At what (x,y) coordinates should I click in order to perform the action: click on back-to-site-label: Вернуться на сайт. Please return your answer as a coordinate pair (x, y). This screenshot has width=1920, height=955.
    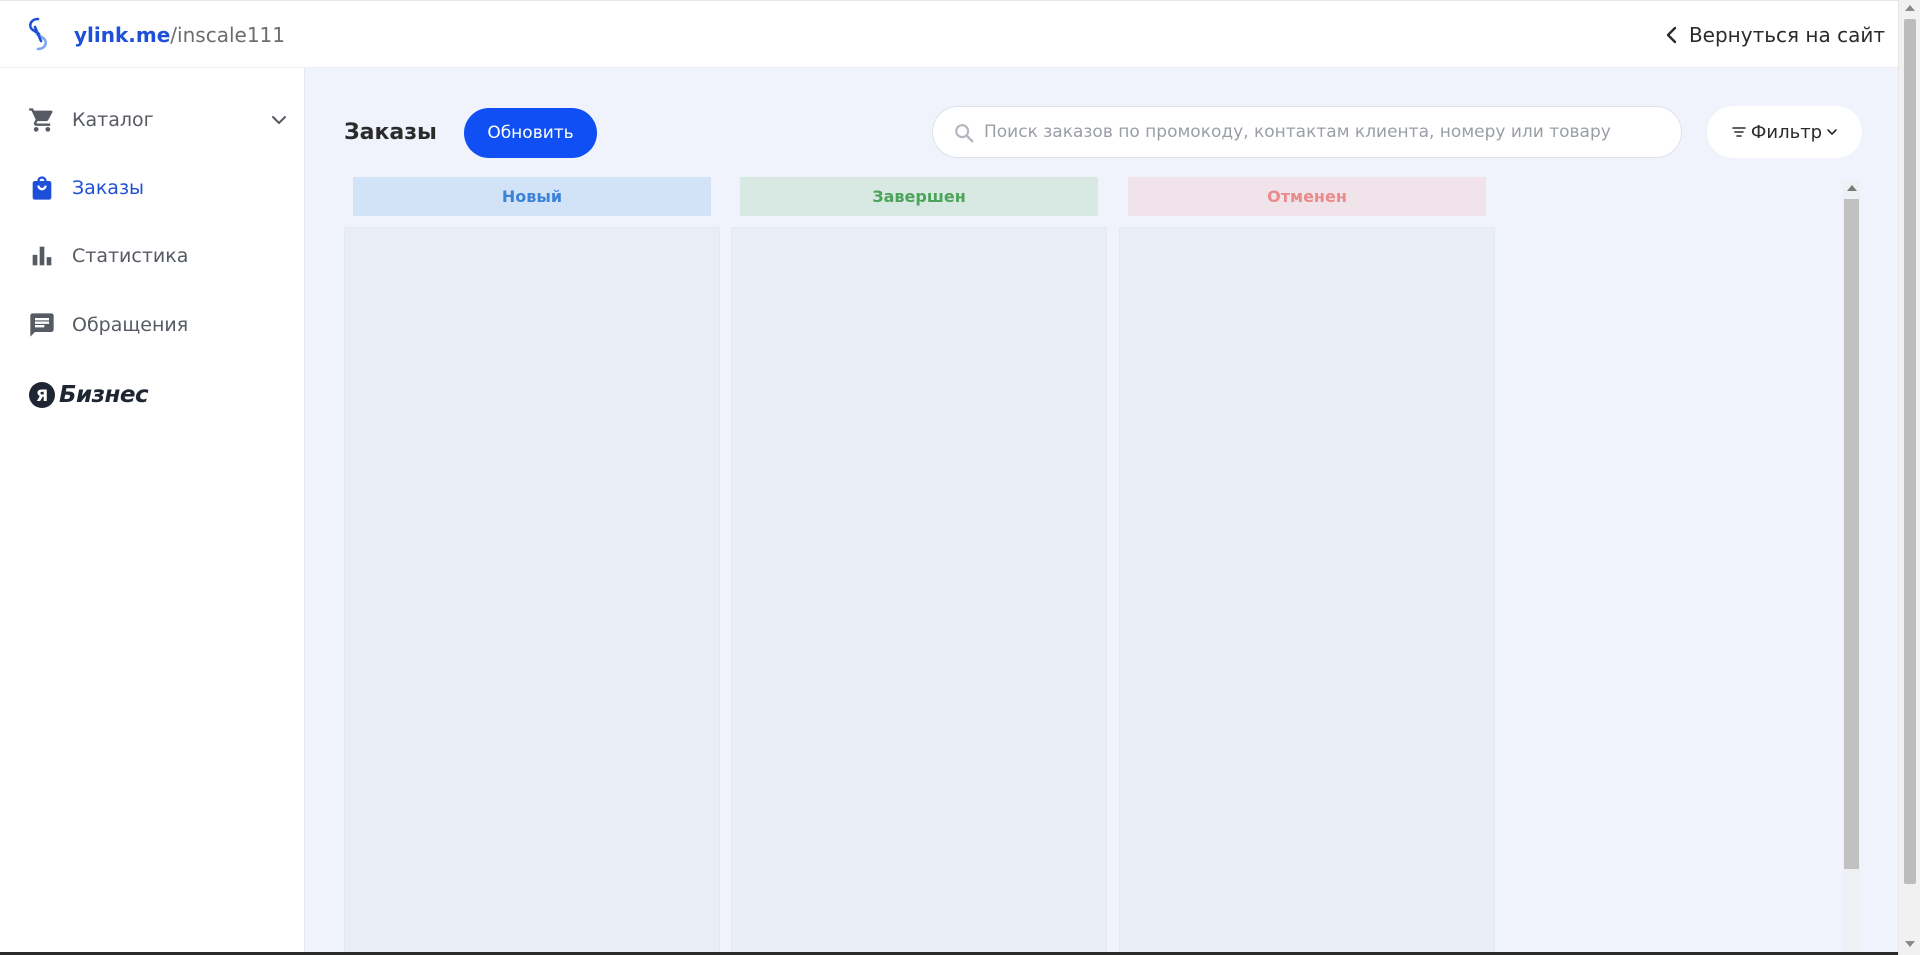
    Looking at the image, I should click on (1786, 35).